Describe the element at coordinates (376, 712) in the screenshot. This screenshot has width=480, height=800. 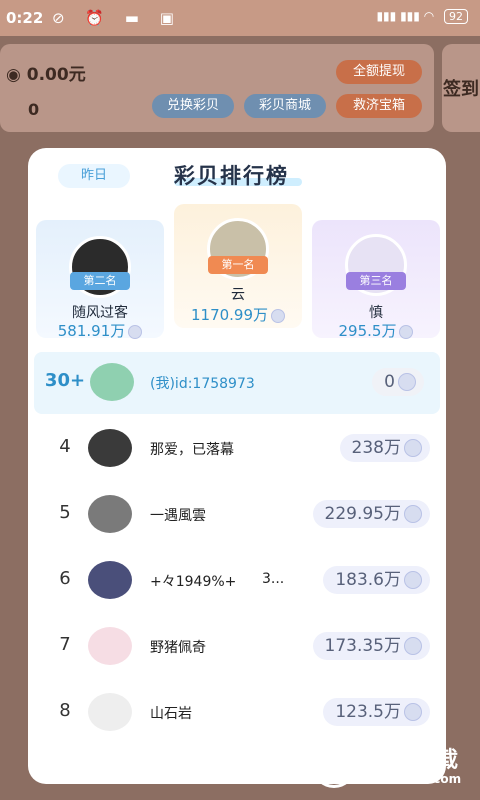
I see `row-score: 123.5万` at that location.